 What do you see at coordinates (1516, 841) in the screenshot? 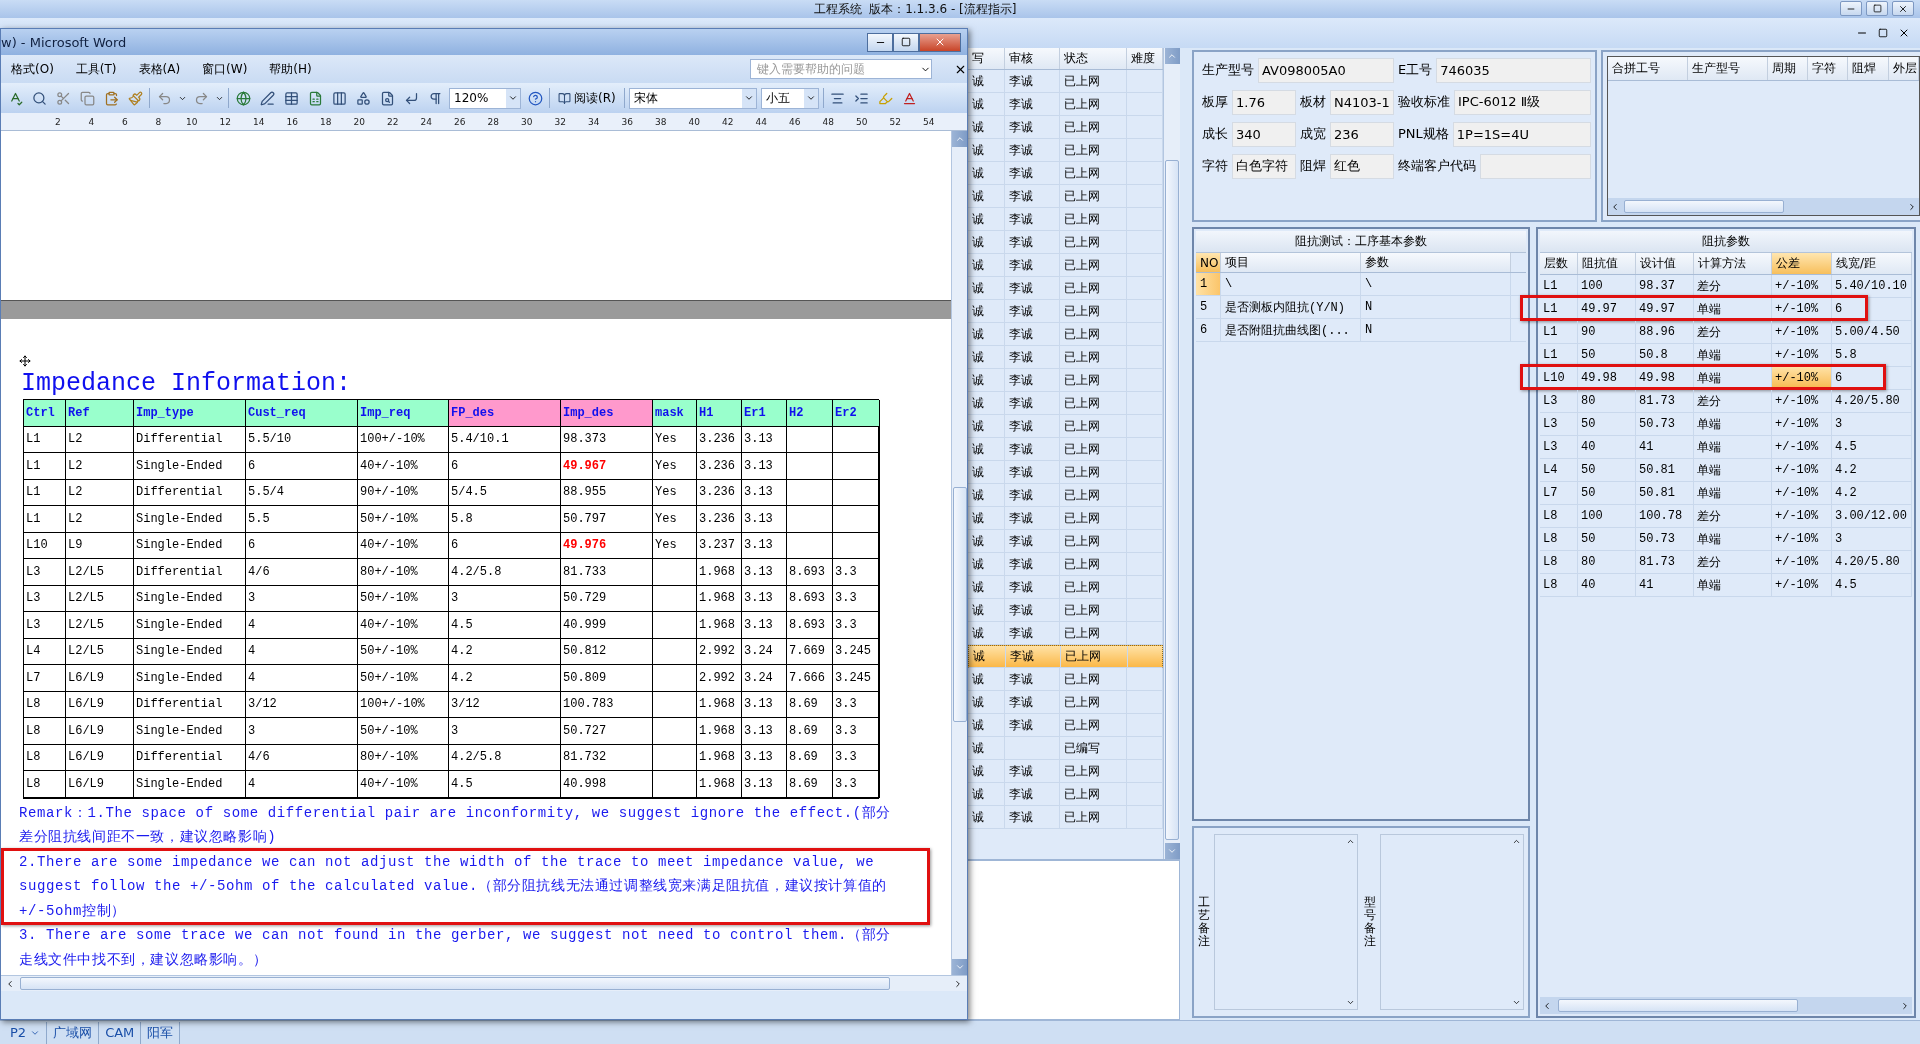
I see `scroll-up-icon` at bounding box center [1516, 841].